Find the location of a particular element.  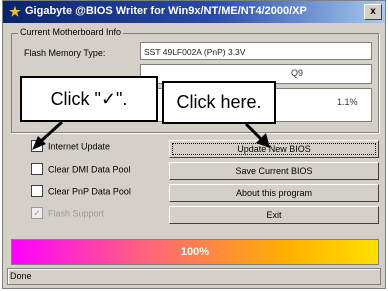

save-current-bios-button: Save Current BIOS is located at coordinates (274, 171).